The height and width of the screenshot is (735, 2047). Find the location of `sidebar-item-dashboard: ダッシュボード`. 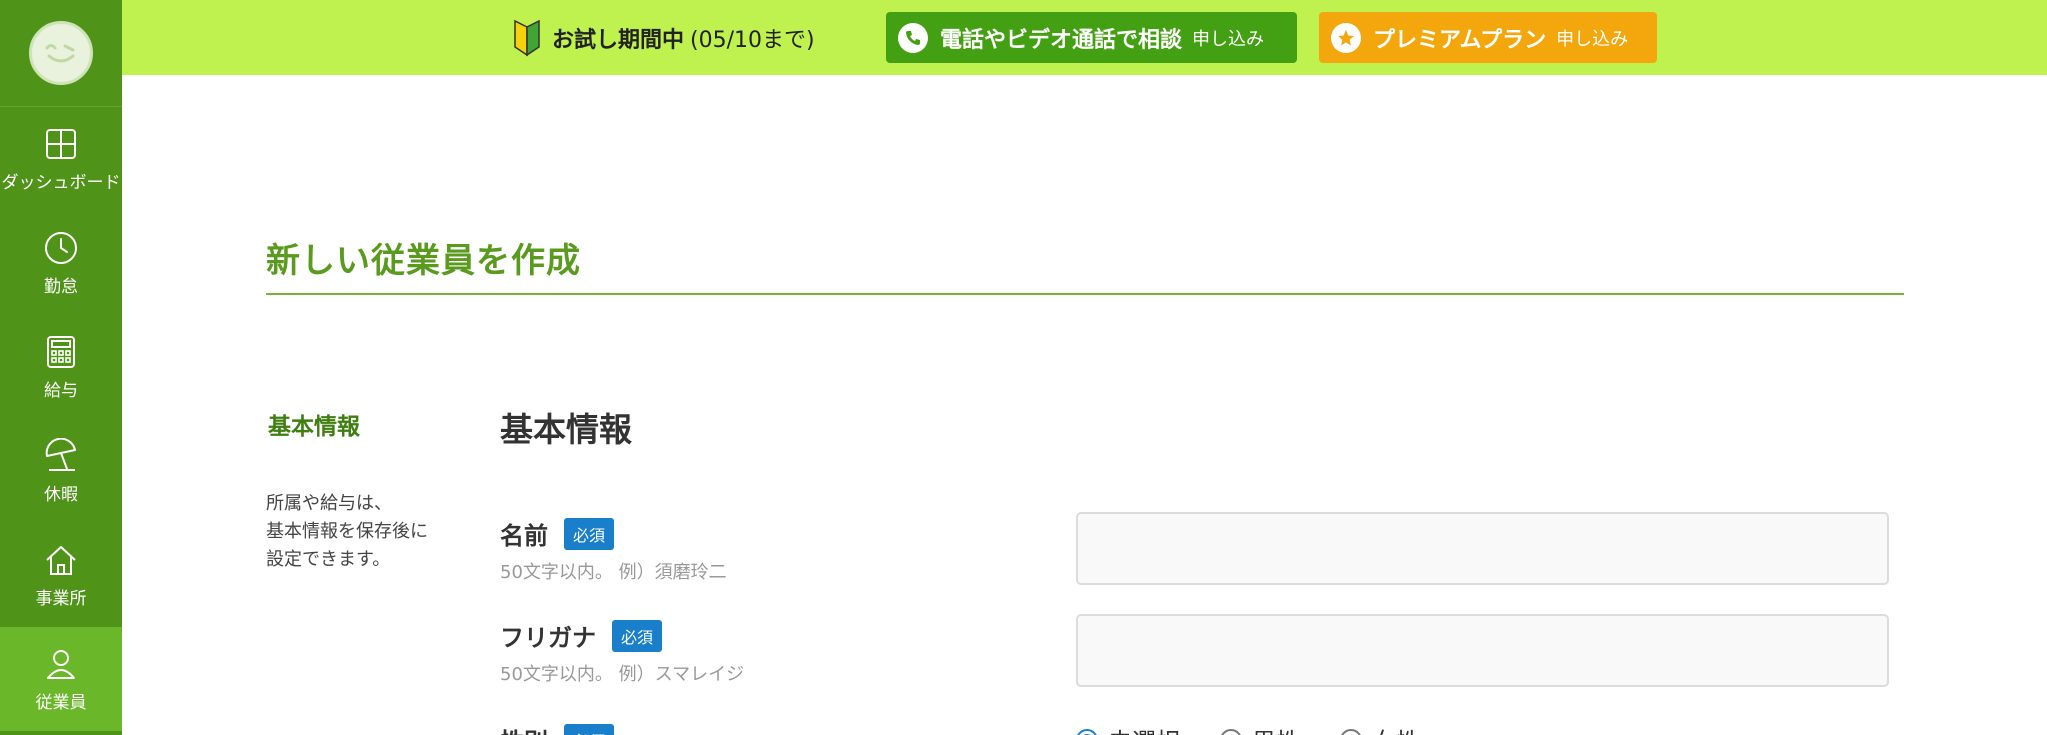

sidebar-item-dashboard: ダッシュボード is located at coordinates (61, 159).